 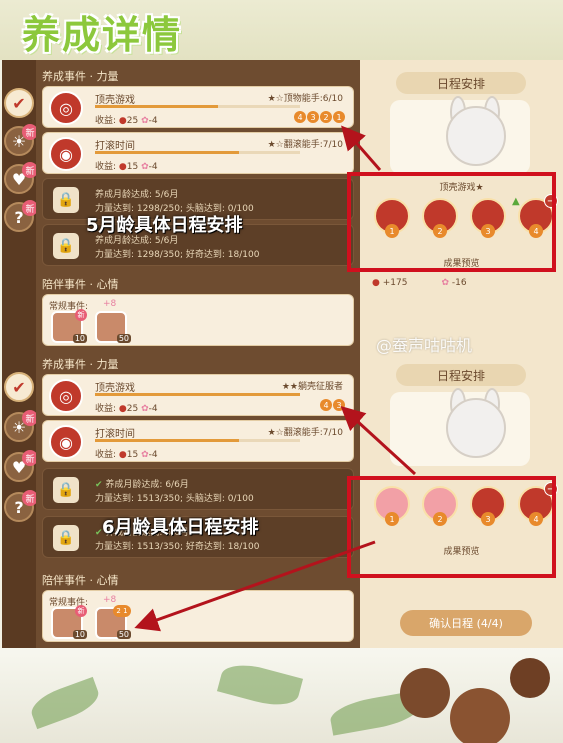 I want to click on caption-6-month: 6月龄具体日程安排, so click(x=180, y=527).